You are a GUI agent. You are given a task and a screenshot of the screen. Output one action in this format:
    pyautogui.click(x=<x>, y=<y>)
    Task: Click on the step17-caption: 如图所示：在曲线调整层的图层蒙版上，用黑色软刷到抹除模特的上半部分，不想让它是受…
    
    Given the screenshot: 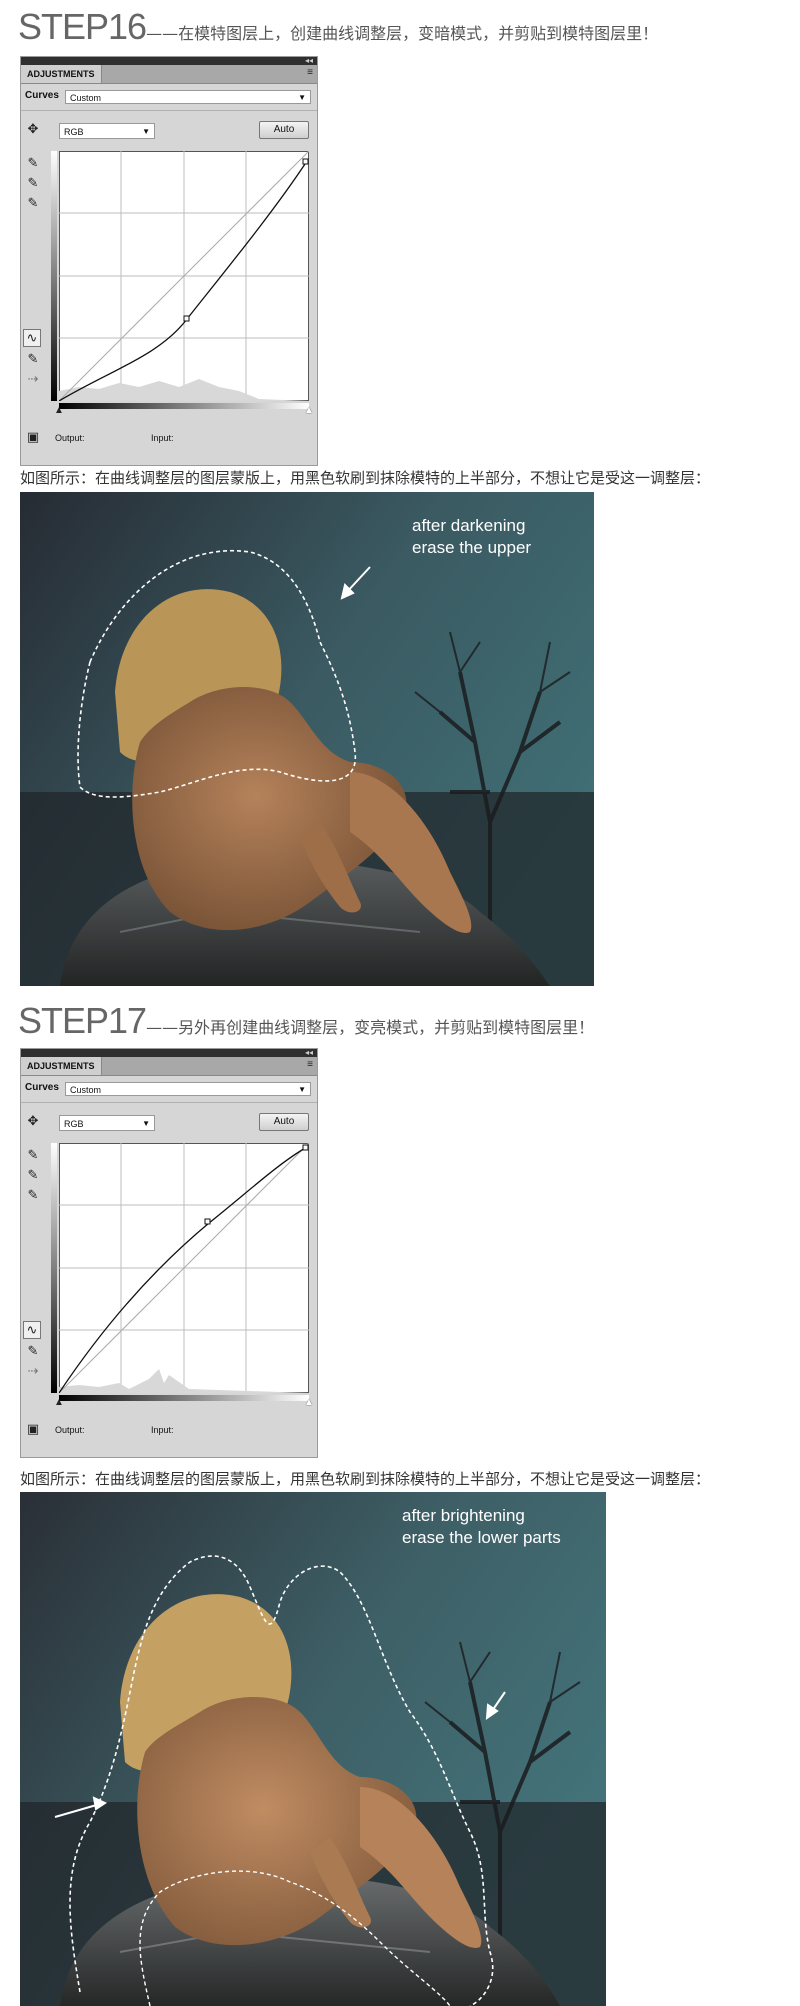 What is the action you would take?
    pyautogui.click(x=365, y=1479)
    